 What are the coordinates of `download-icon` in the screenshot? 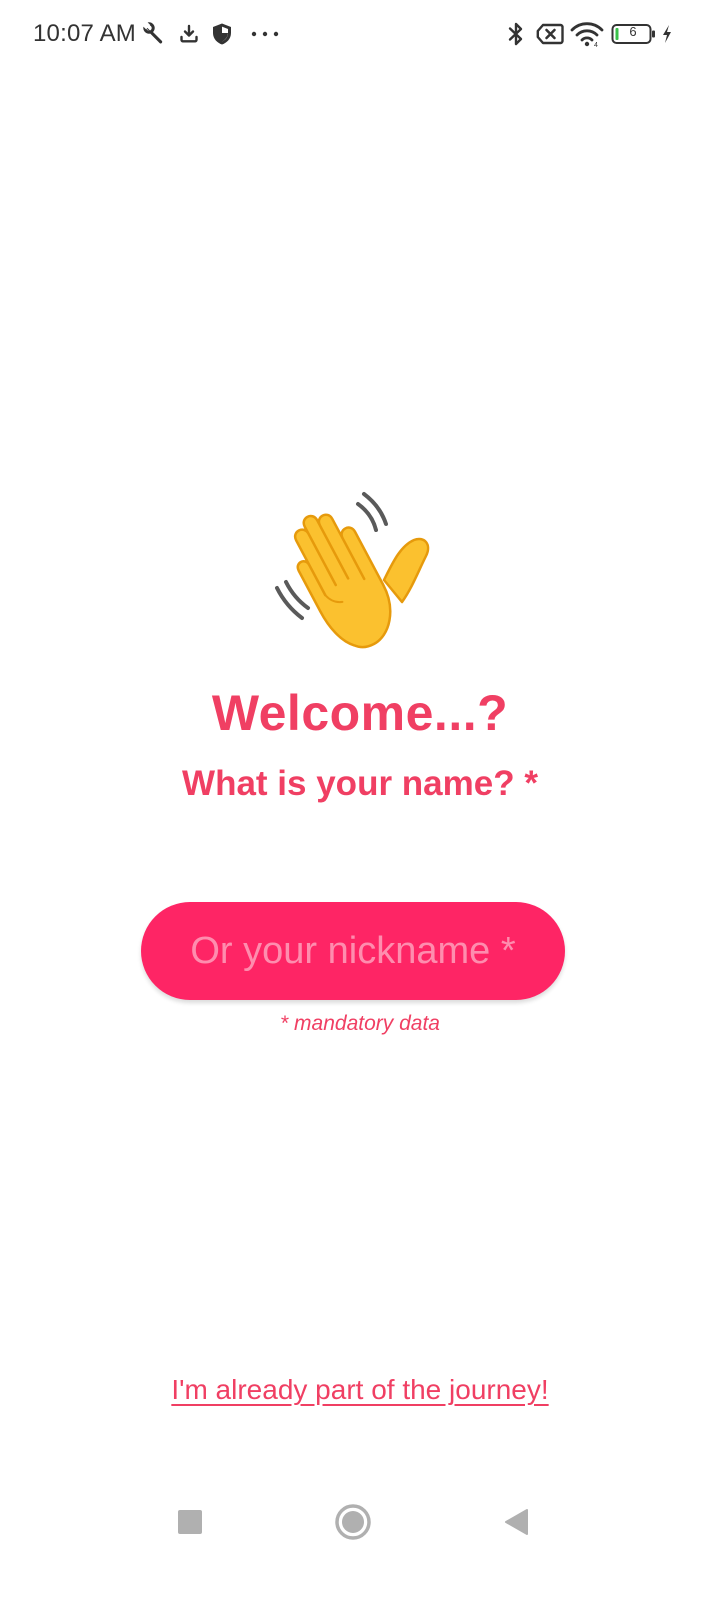 It's located at (189, 34).